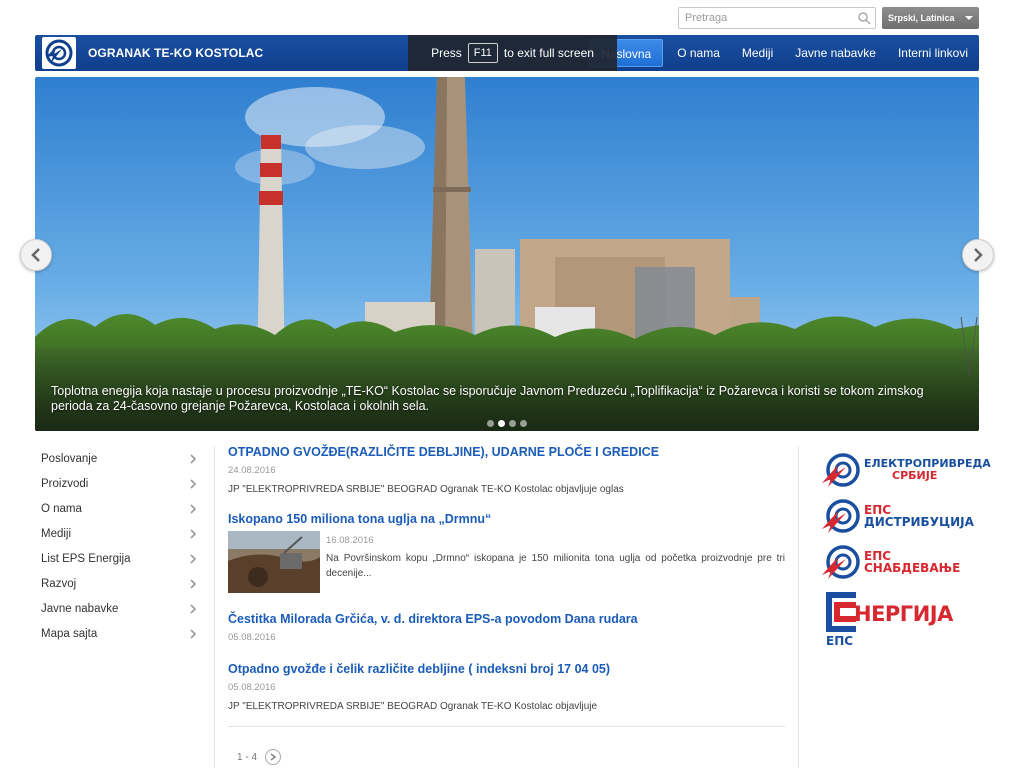  What do you see at coordinates (175, 53) in the screenshot?
I see `site-title: OGRANAK TE-KO KOSTOLAC` at bounding box center [175, 53].